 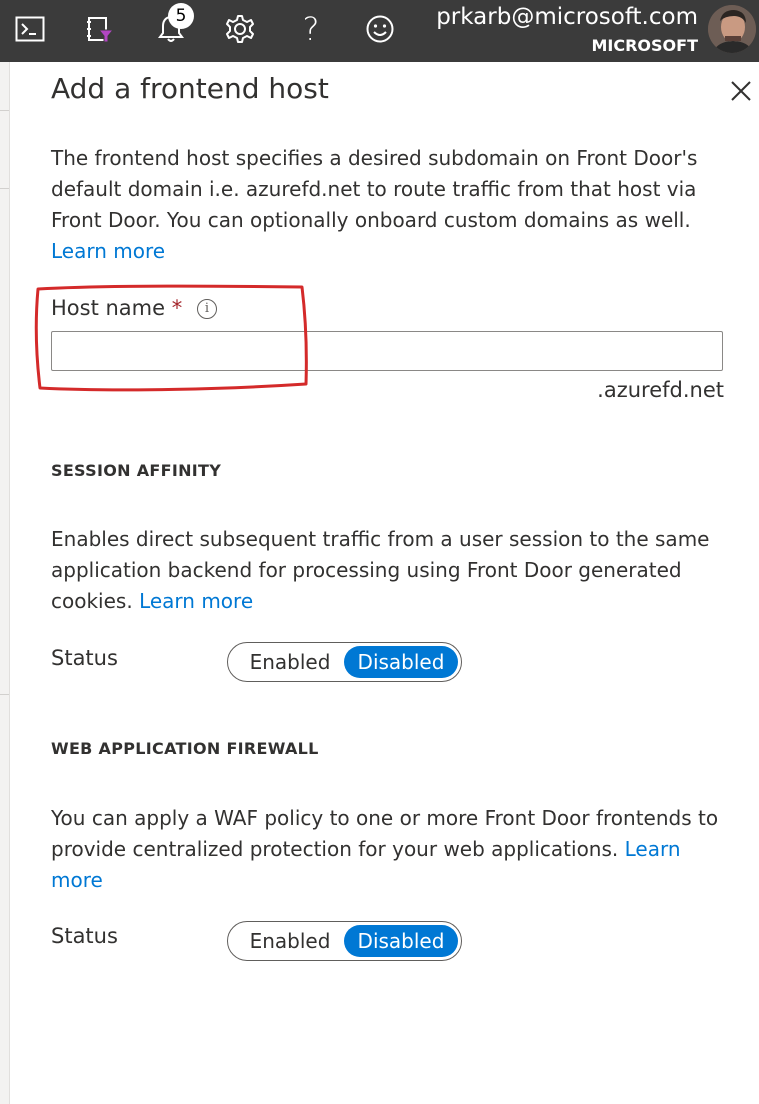 What do you see at coordinates (401, 941) in the screenshot?
I see `waf-disabled-option: Disabled` at bounding box center [401, 941].